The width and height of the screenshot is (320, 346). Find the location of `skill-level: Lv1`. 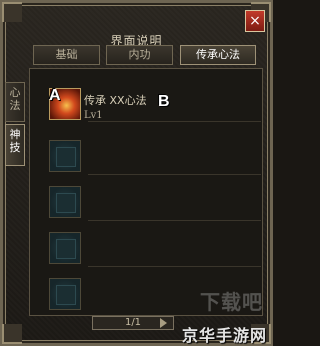

skill-level: Lv1 is located at coordinates (93, 115).